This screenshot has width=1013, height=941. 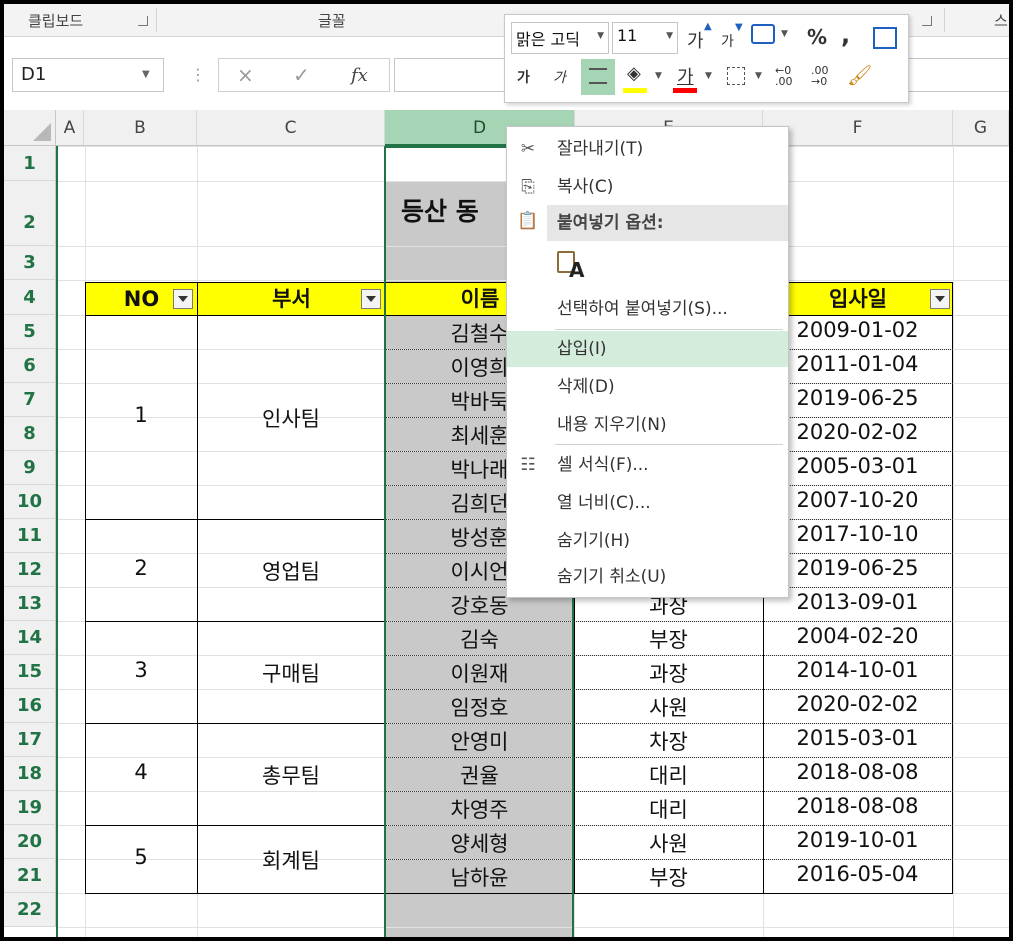 What do you see at coordinates (647, 268) in the screenshot?
I see `paste-option-formatting: A` at bounding box center [647, 268].